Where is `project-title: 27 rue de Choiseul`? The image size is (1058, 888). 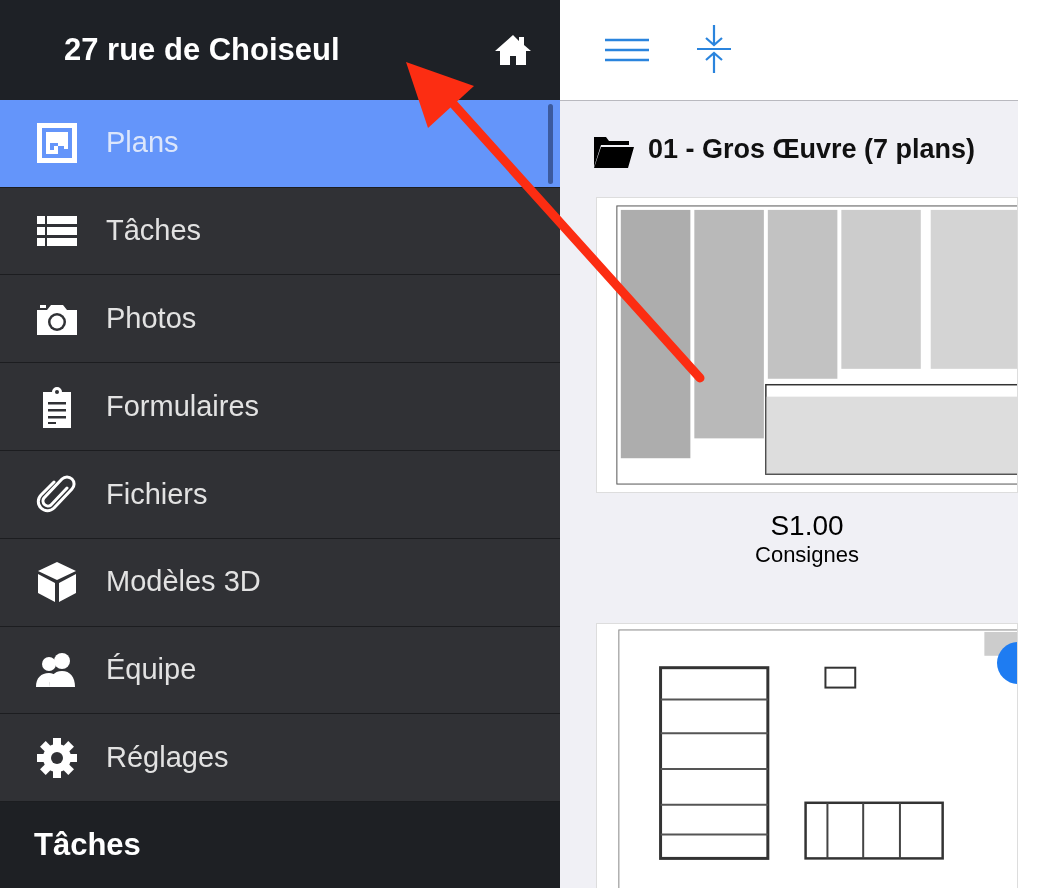
project-title: 27 rue de Choiseul is located at coordinates (202, 49).